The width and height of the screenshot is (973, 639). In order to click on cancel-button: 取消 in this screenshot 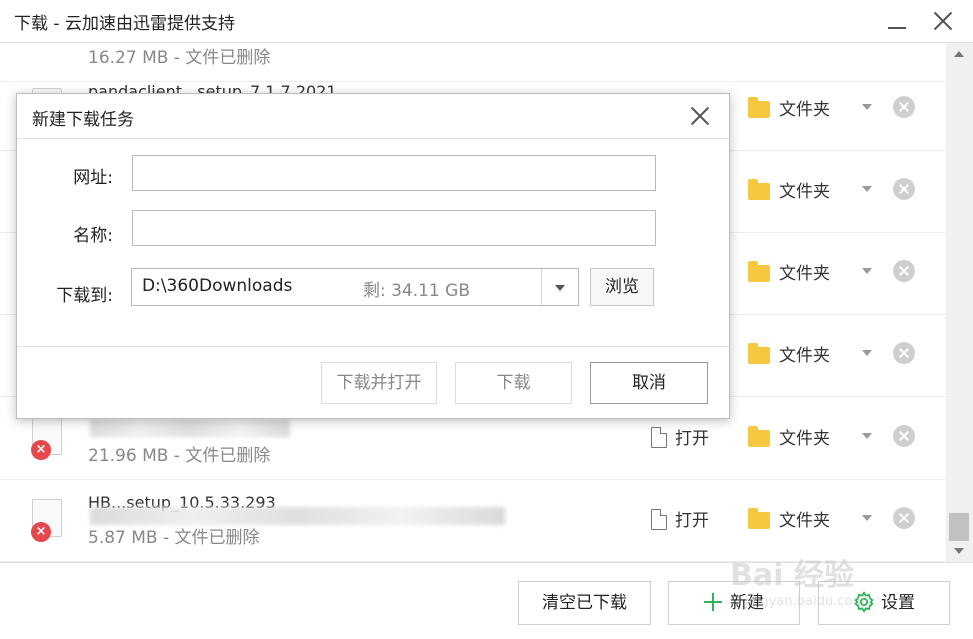, I will do `click(649, 383)`.